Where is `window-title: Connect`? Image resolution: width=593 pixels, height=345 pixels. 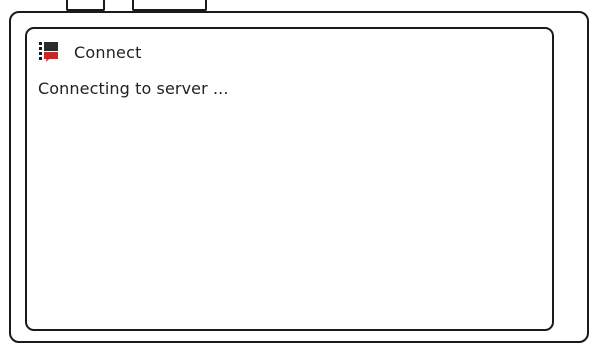
window-title: Connect is located at coordinates (108, 52).